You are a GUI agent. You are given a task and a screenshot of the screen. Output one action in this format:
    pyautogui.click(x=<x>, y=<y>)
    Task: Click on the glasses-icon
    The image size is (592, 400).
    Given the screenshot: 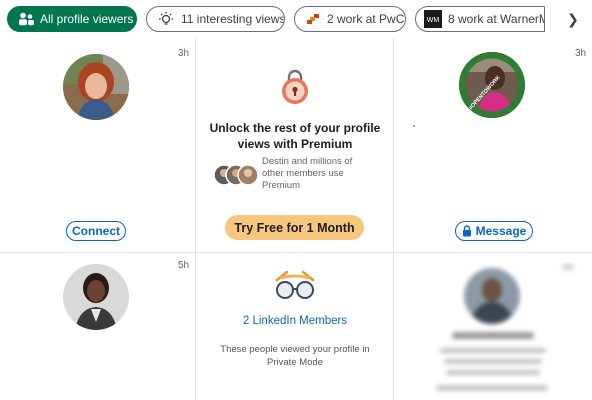 What is the action you would take?
    pyautogui.click(x=295, y=285)
    